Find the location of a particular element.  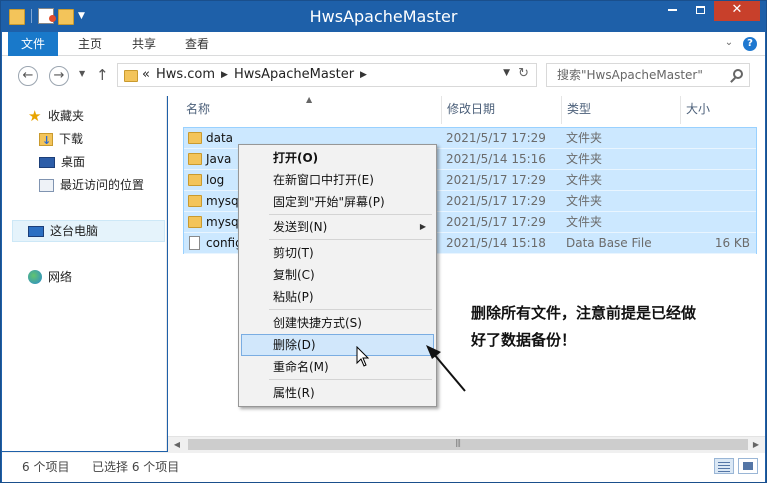

sidebar-item-downloads: 下载 is located at coordinates (61, 140).